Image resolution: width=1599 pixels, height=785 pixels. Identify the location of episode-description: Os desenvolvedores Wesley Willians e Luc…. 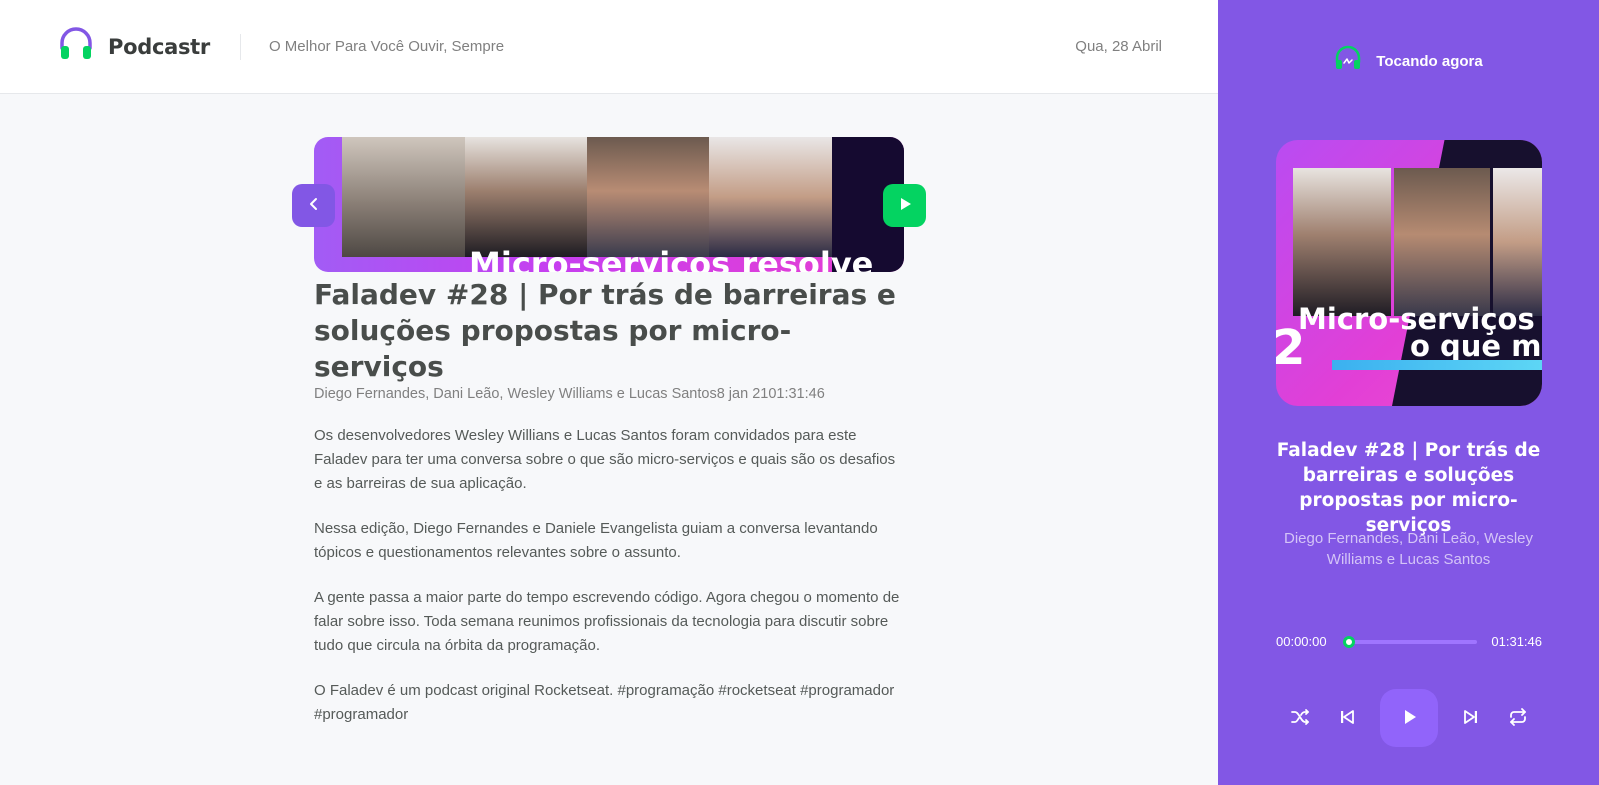
(609, 575).